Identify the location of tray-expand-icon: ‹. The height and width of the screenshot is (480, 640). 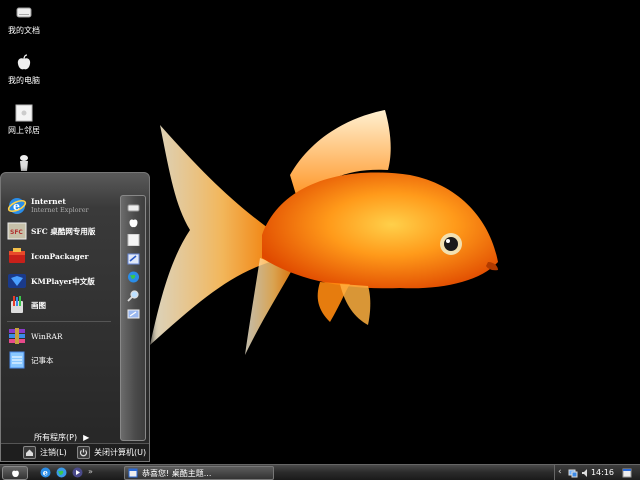
(560, 472).